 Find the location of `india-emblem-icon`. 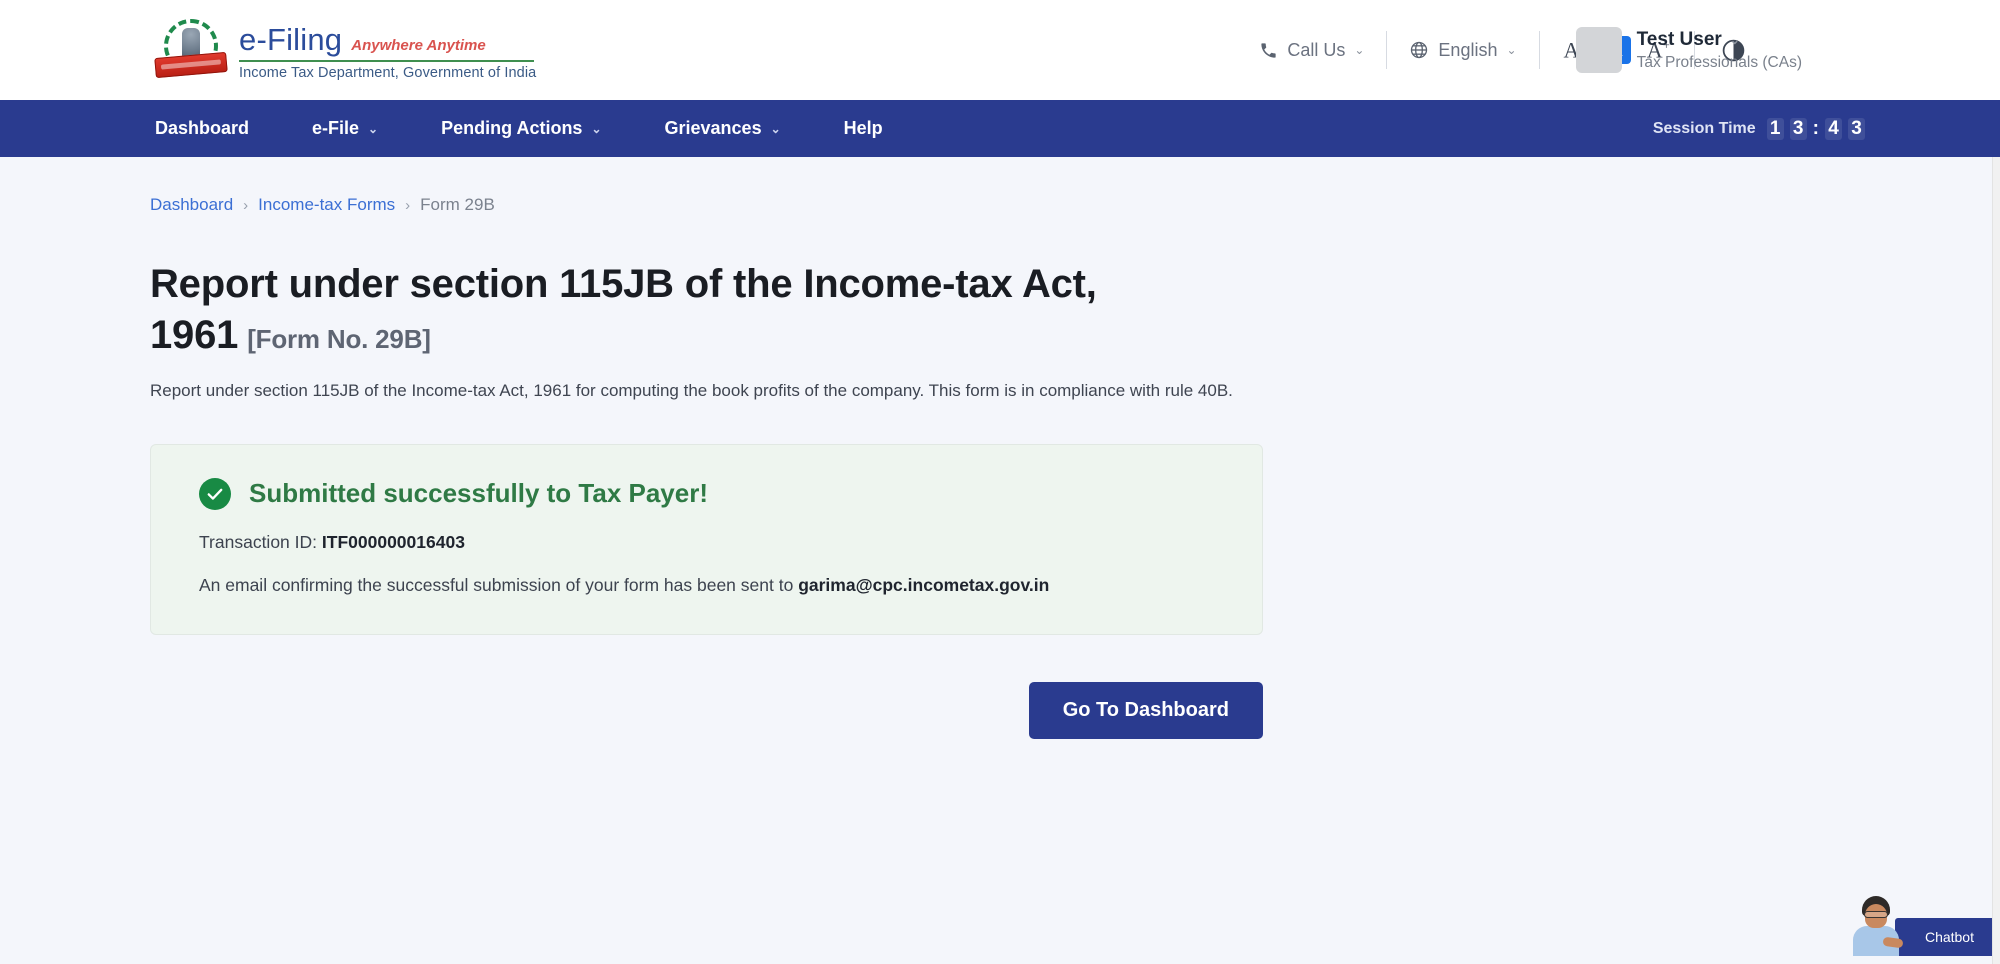

india-emblem-icon is located at coordinates (191, 50).